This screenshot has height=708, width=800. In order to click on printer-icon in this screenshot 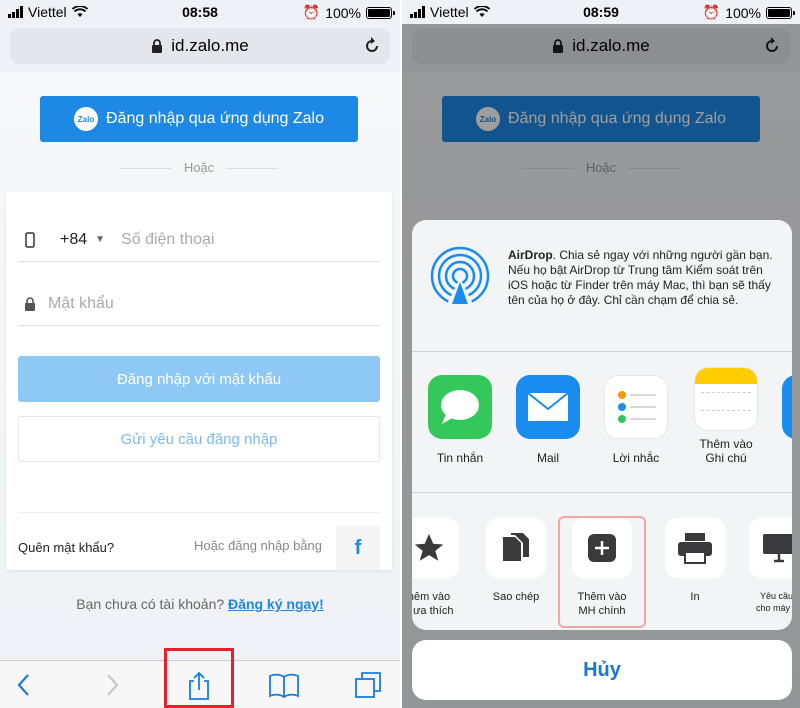, I will do `click(695, 548)`.